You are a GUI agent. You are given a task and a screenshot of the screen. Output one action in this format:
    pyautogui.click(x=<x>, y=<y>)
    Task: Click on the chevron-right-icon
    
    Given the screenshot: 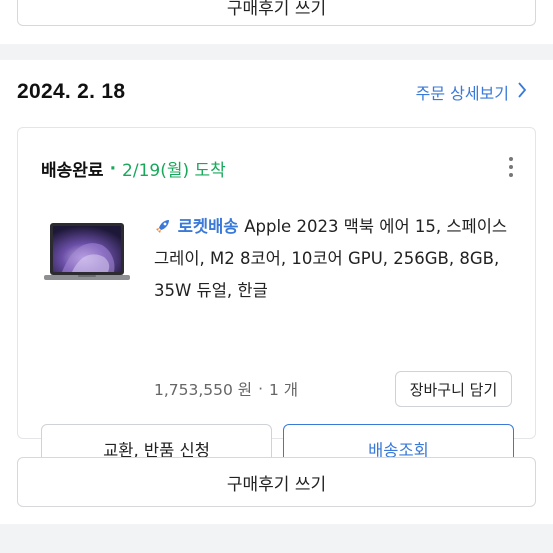 What is the action you would take?
    pyautogui.click(x=522, y=92)
    